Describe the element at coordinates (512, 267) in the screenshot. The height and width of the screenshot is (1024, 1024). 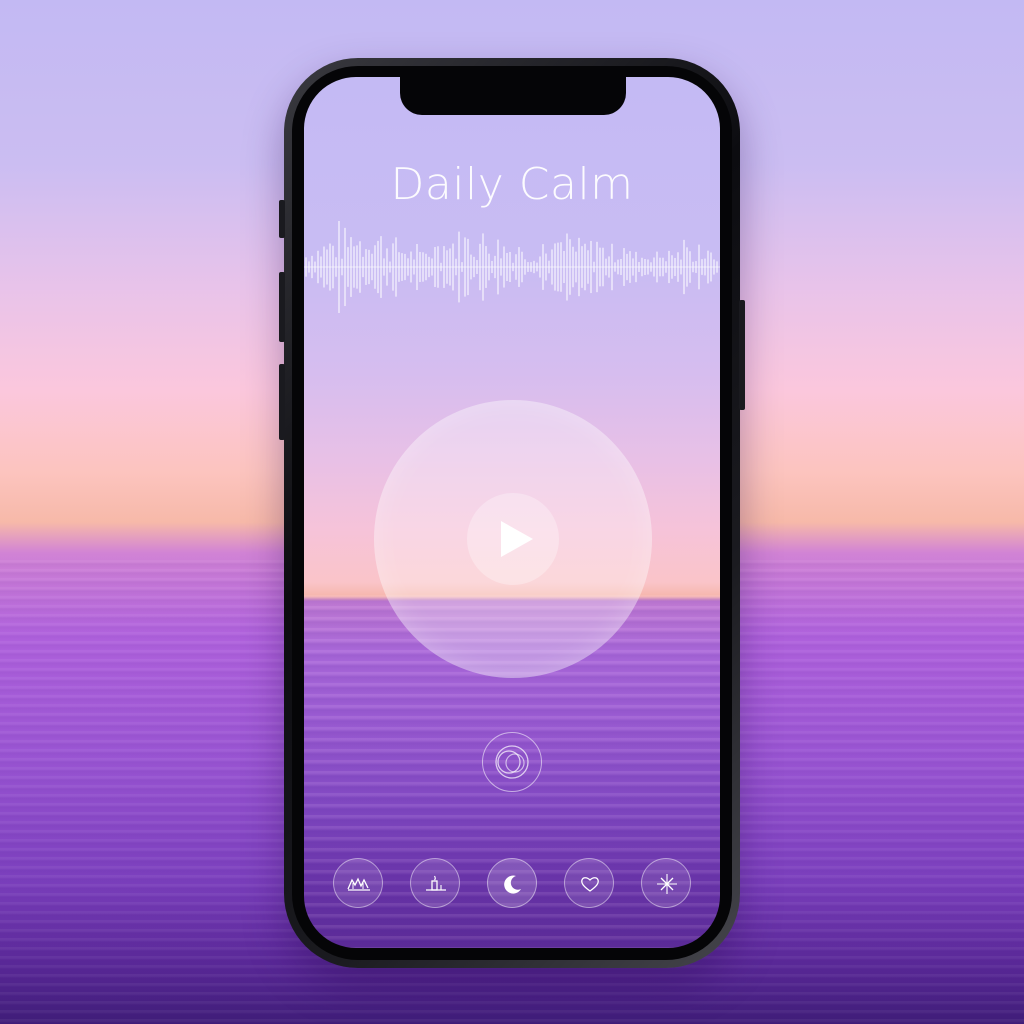
I see `audio-waveform` at that location.